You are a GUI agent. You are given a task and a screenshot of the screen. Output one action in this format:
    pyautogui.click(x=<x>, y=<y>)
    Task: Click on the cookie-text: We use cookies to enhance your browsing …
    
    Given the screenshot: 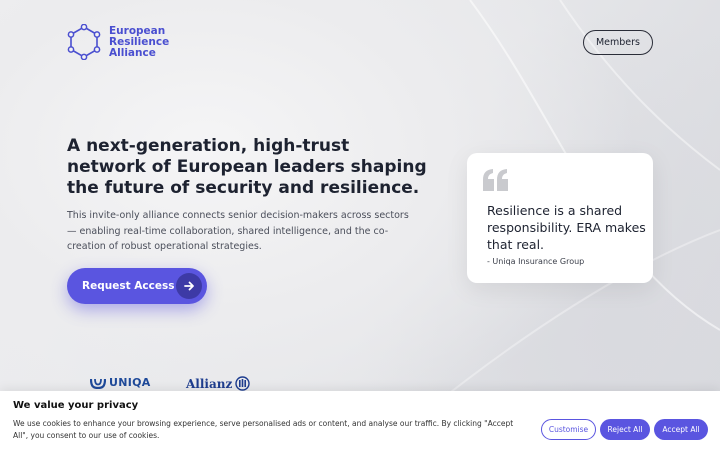 What is the action you would take?
    pyautogui.click(x=263, y=429)
    